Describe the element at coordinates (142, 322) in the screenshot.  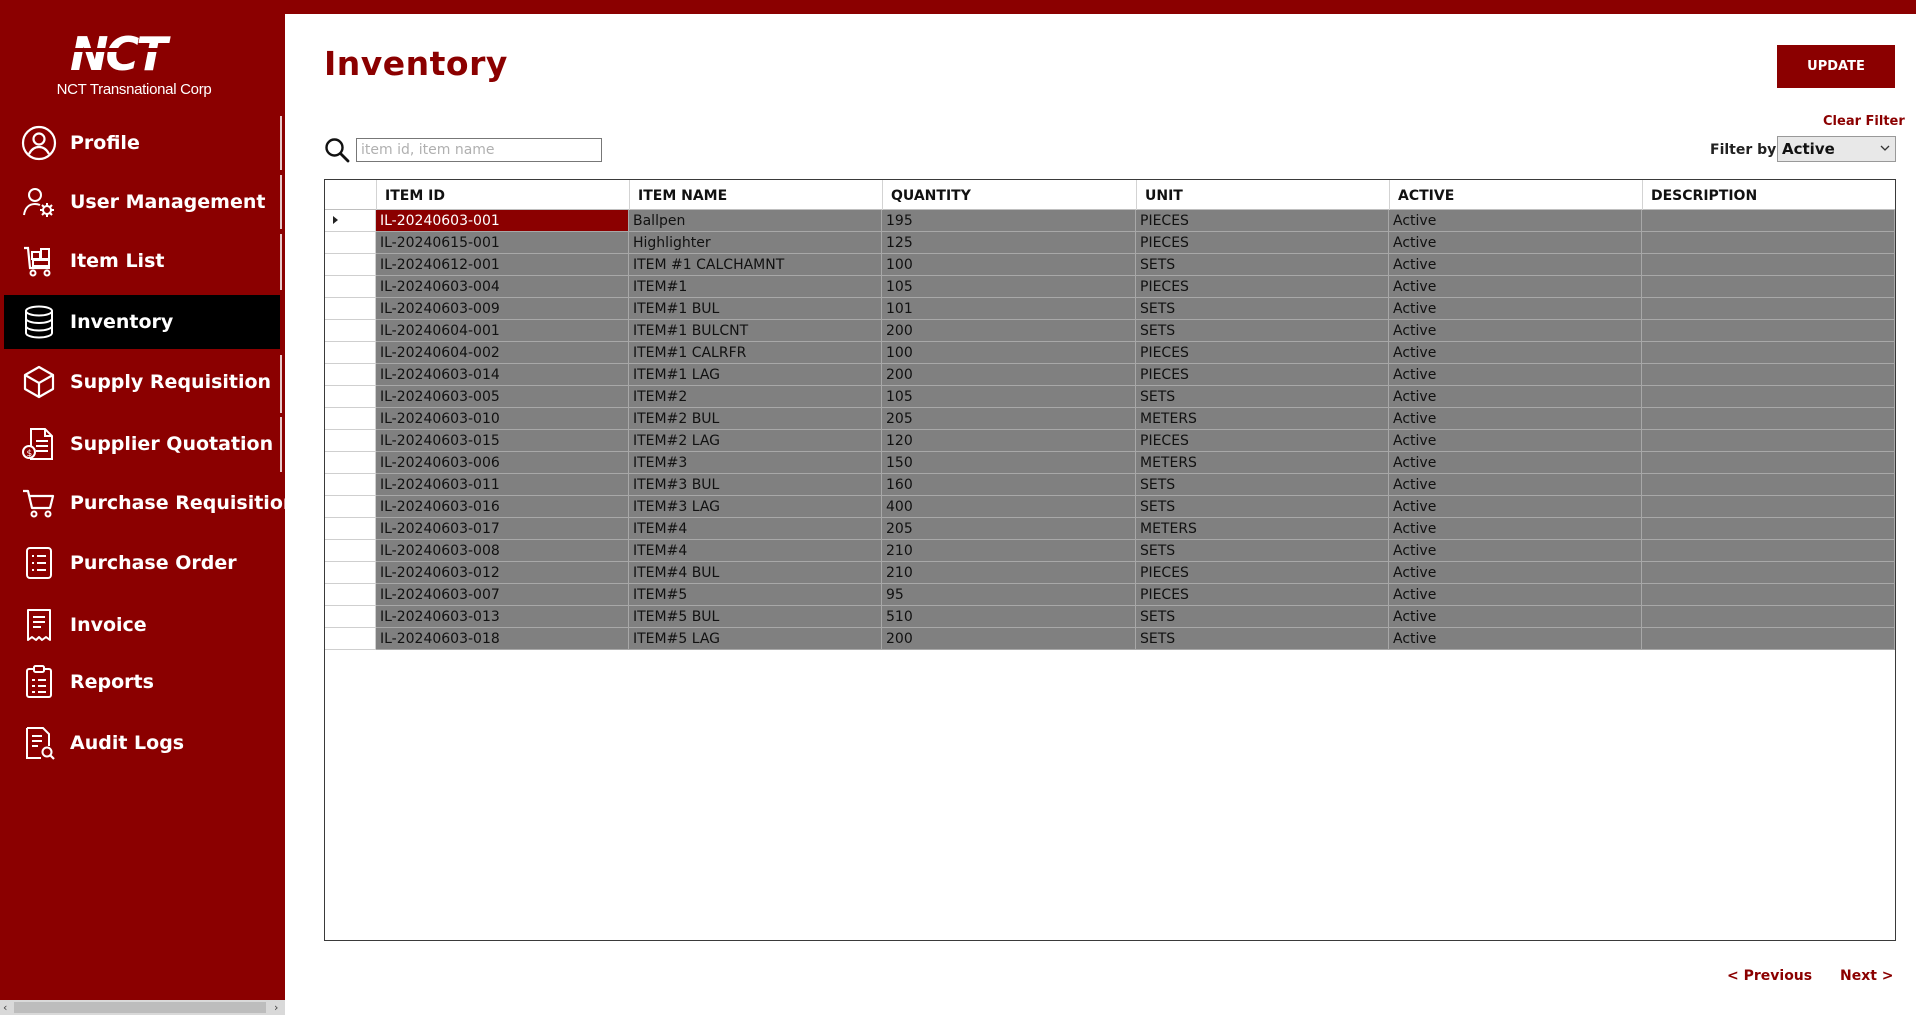
I see `sidebar-item-inventory: Inventory` at that location.